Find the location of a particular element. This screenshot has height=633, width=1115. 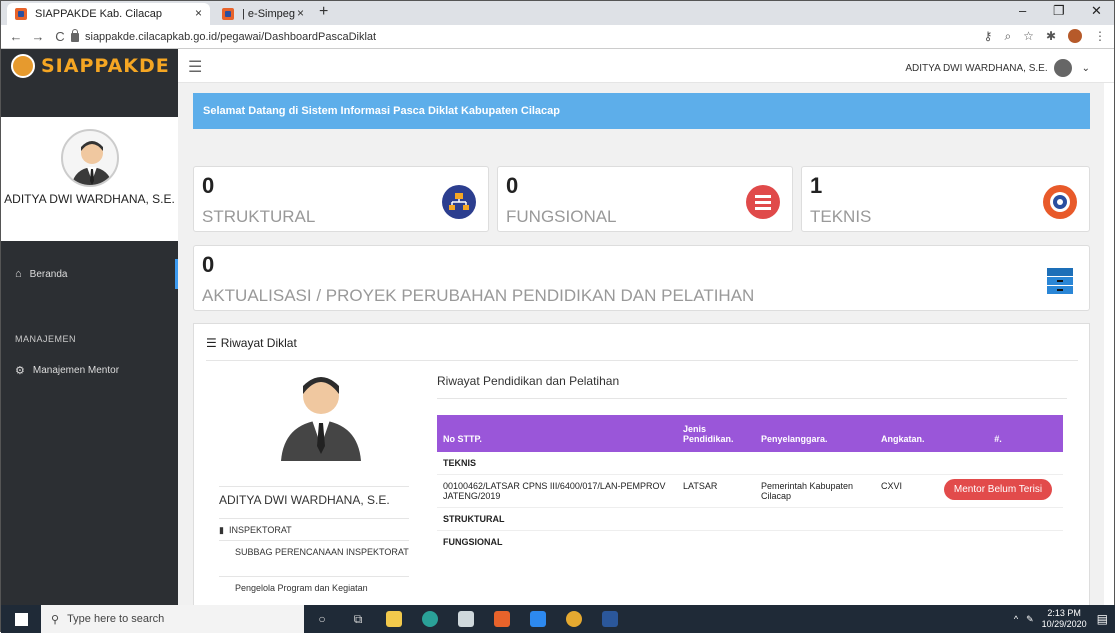

zoom-icon: ⌕ is located at coordinates (1007, 36).